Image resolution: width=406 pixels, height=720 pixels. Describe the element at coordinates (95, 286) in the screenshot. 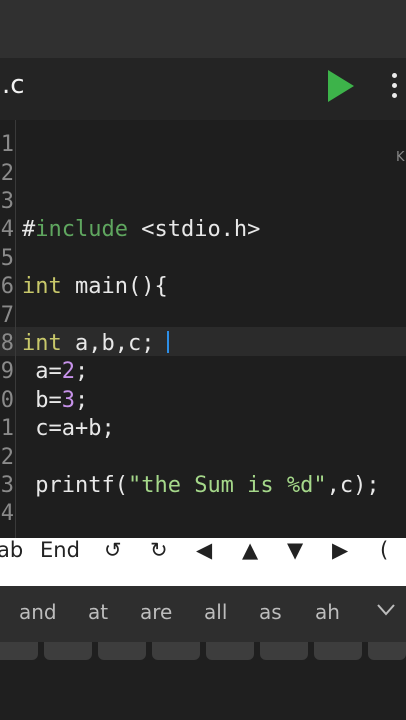

I see `code-line: int main(){` at that location.